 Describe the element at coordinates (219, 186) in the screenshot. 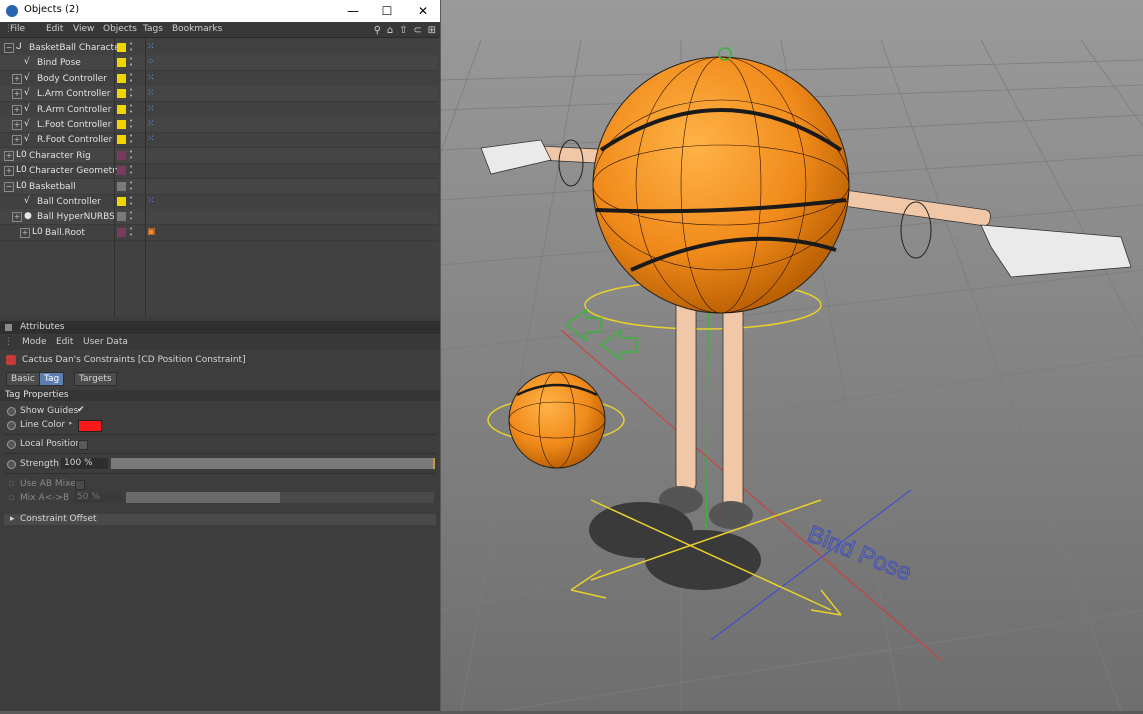

I see `tree-row: − L0 Basketball • •` at that location.